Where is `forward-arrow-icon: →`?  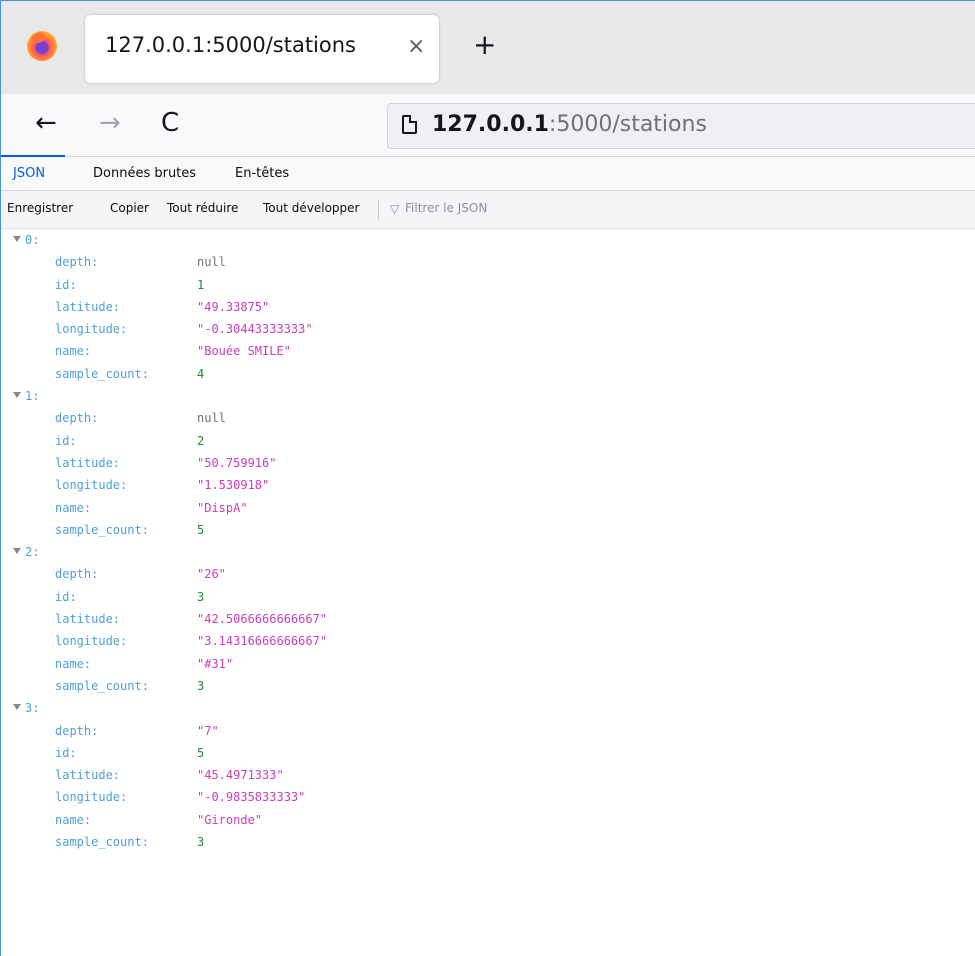 forward-arrow-icon: → is located at coordinates (110, 123).